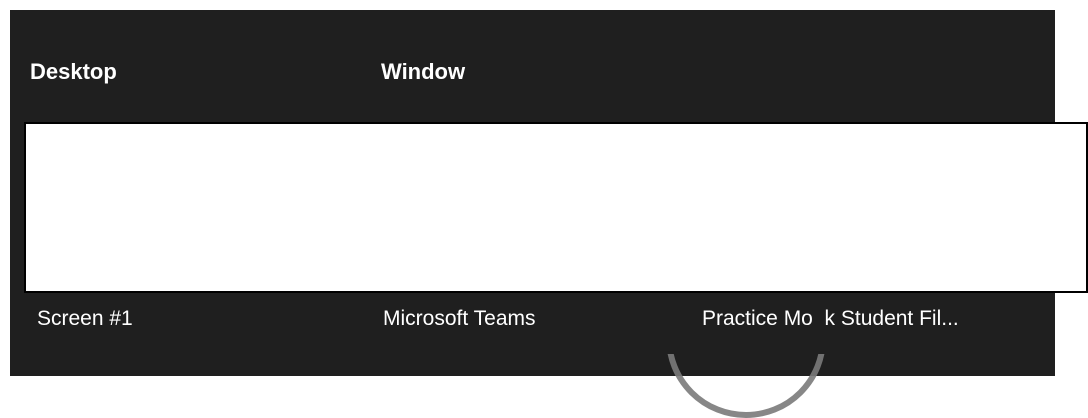  I want to click on row-window-cell: Microsoft Teams, so click(459, 318).